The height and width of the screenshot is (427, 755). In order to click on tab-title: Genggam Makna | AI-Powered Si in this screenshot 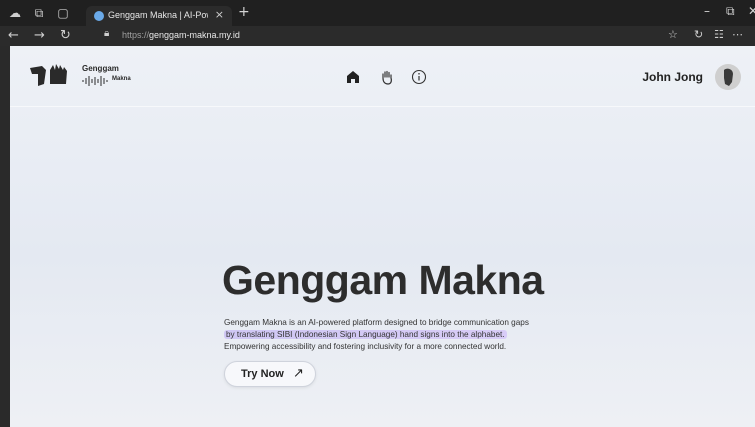, I will do `click(158, 15)`.